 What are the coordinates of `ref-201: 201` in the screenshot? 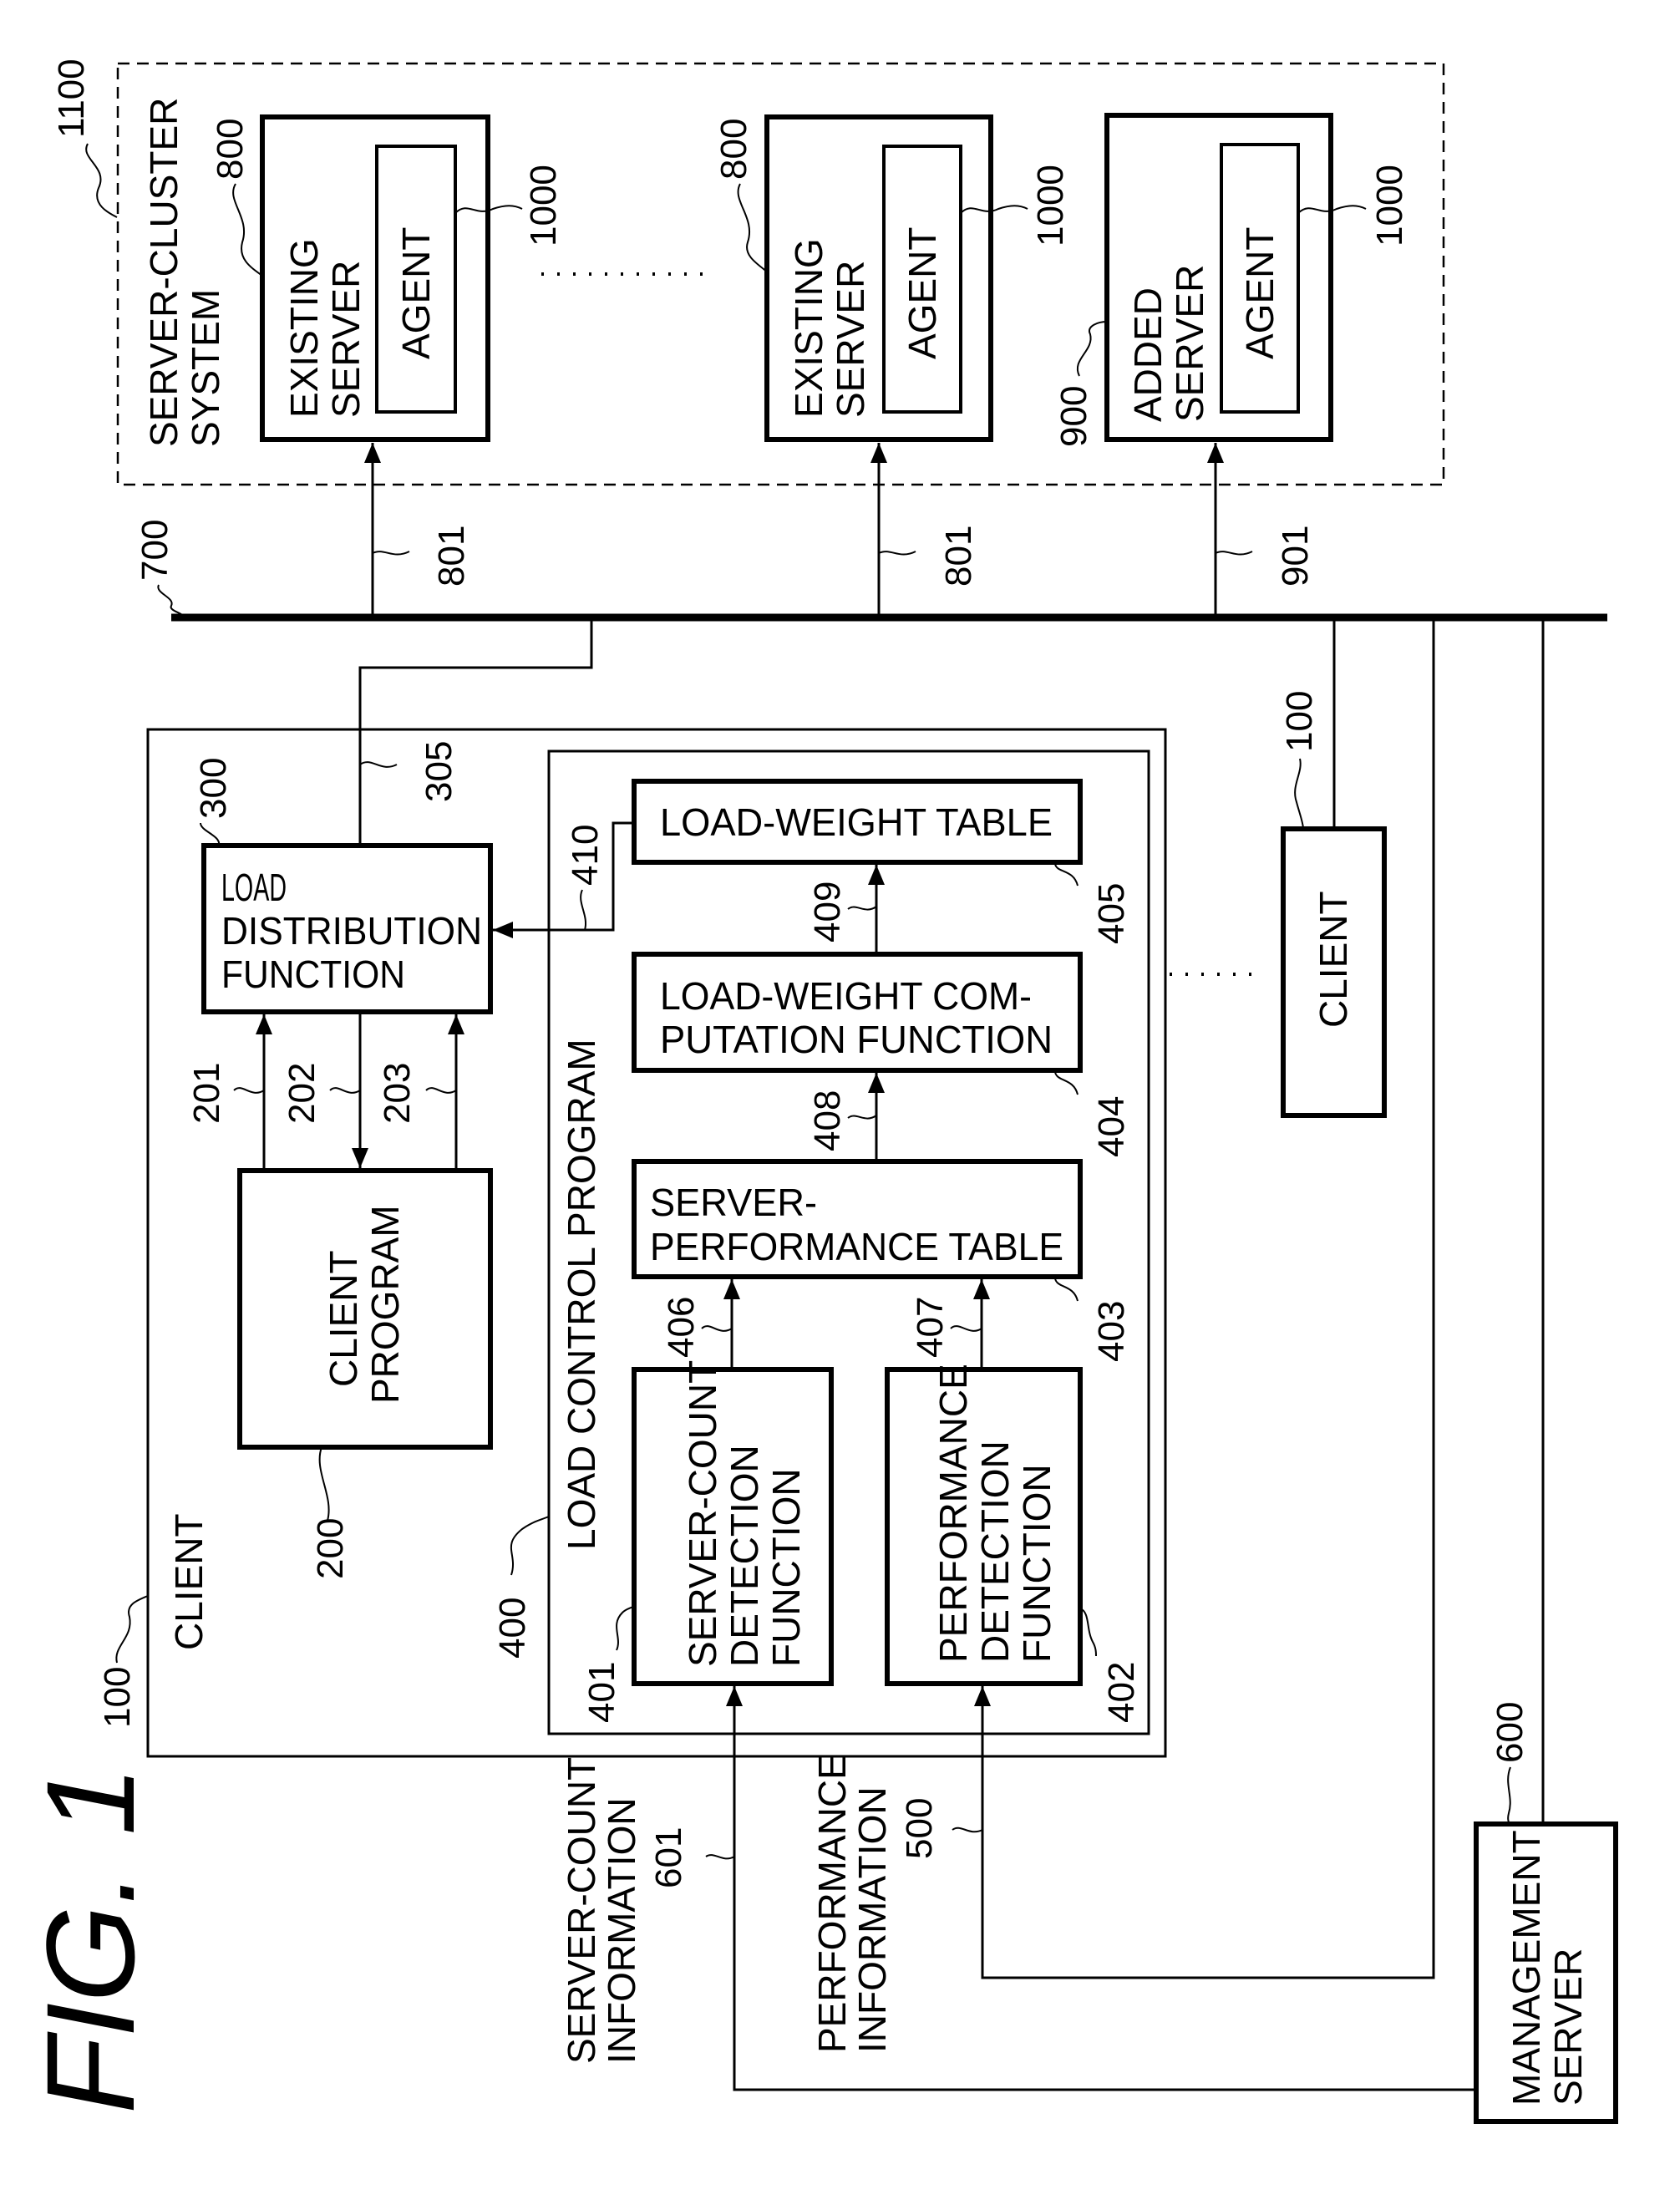 It's located at (206, 1093).